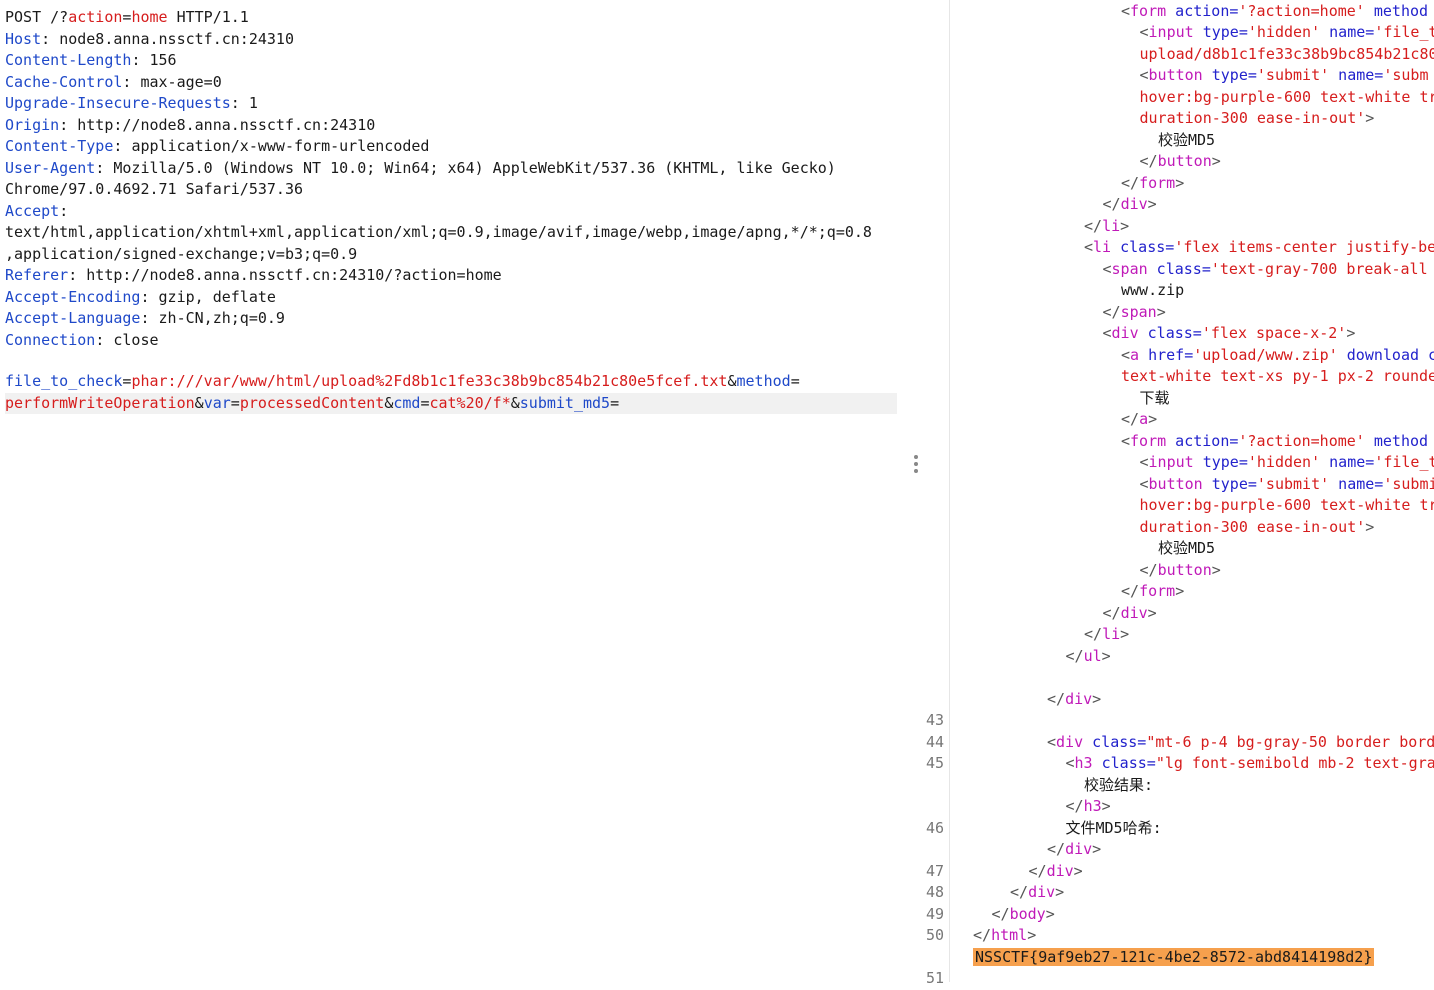  I want to click on code-line: </html>, so click(1004, 936).